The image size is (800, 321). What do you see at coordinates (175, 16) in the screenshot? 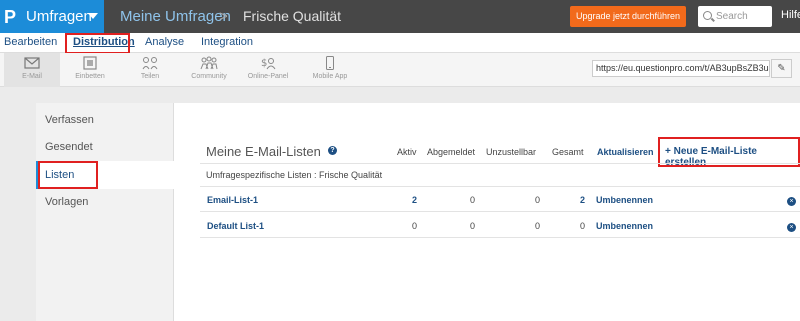
I see `breadcrumb-my-surveys: Meine Umfragen` at bounding box center [175, 16].